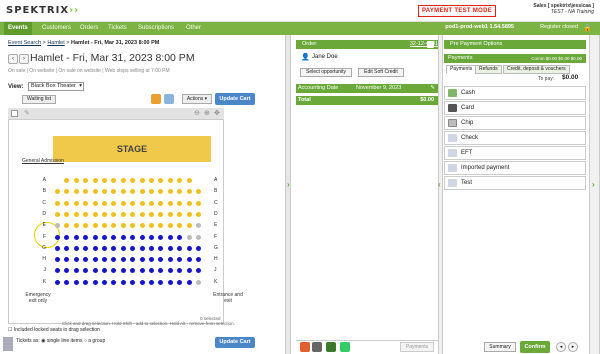 The width and height of the screenshot is (600, 354). Describe the element at coordinates (461, 69) in the screenshot. I see `tab-payments: Payments` at that location.